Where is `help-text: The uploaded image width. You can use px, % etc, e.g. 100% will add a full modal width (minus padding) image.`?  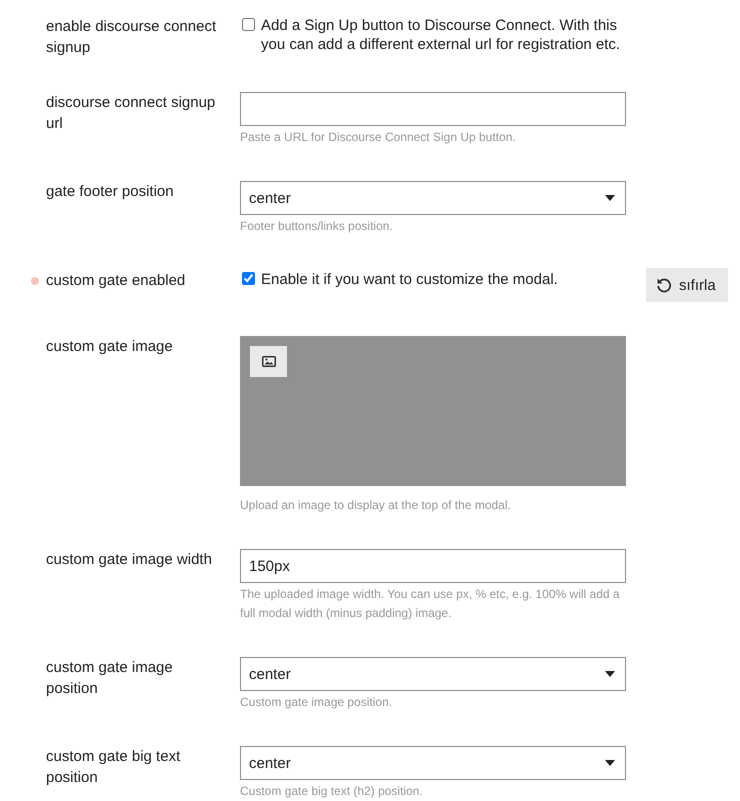 help-text: The uploaded image width. You can use px, % etc, e.g. 100% will add a full modal width (minus padding) image. is located at coordinates (430, 604).